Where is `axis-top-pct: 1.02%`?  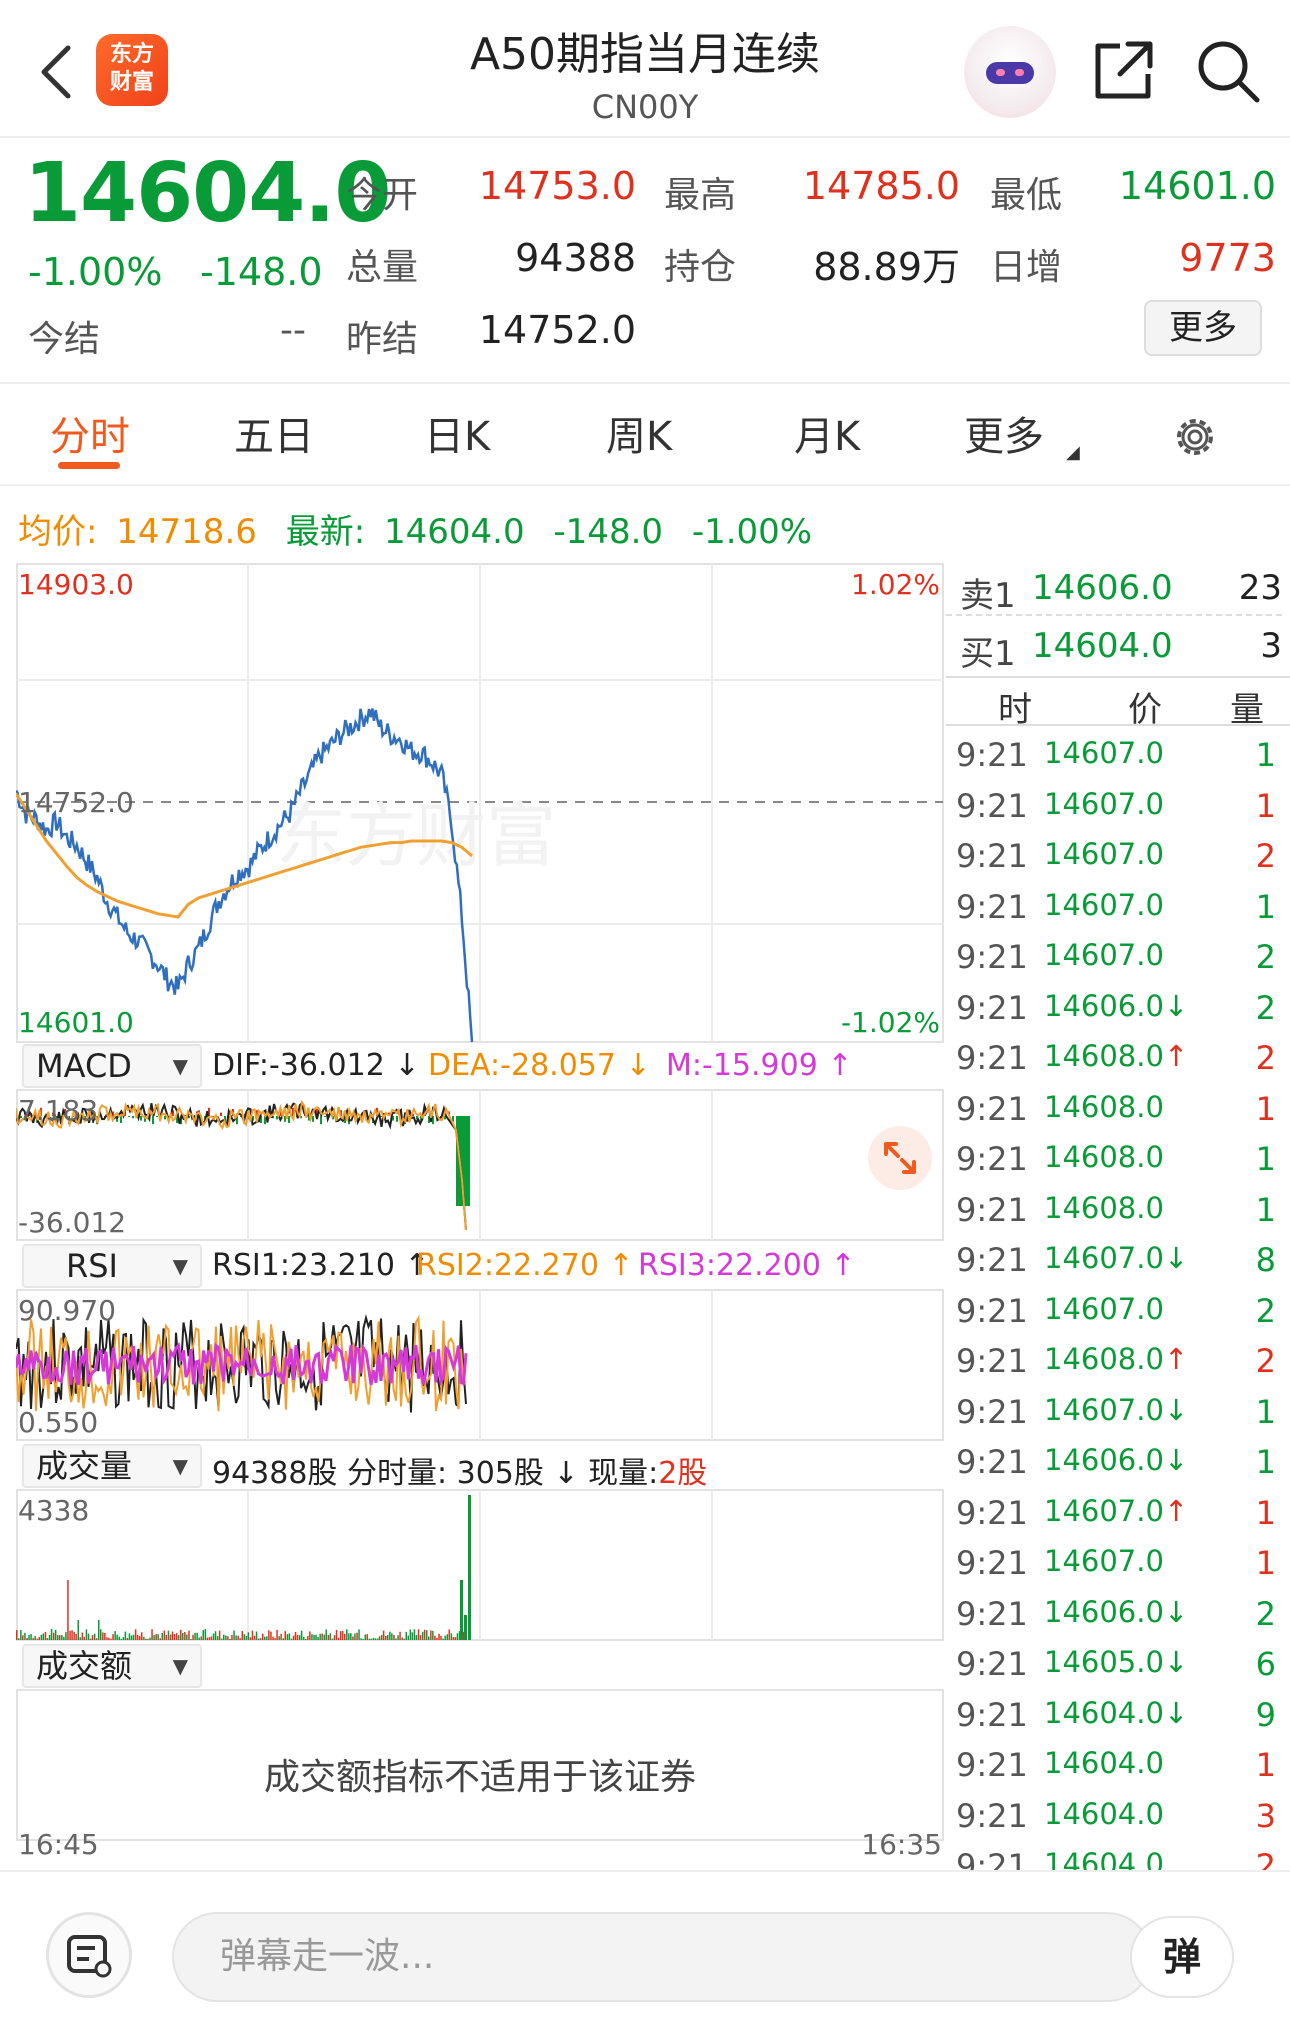 axis-top-pct: 1.02% is located at coordinates (895, 584).